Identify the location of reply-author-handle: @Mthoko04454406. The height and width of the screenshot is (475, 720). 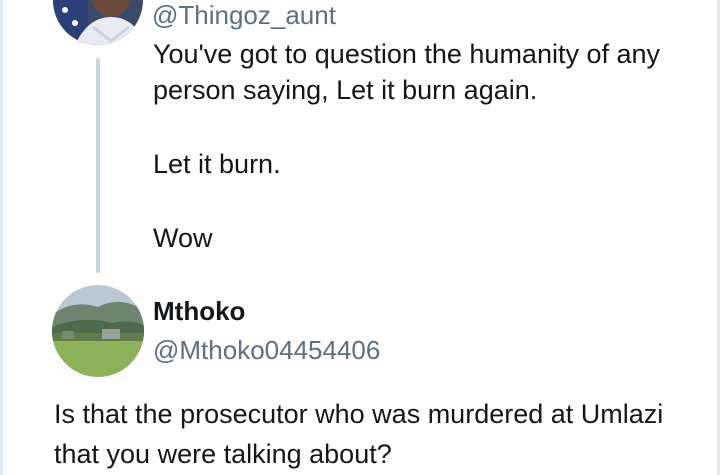
(266, 350).